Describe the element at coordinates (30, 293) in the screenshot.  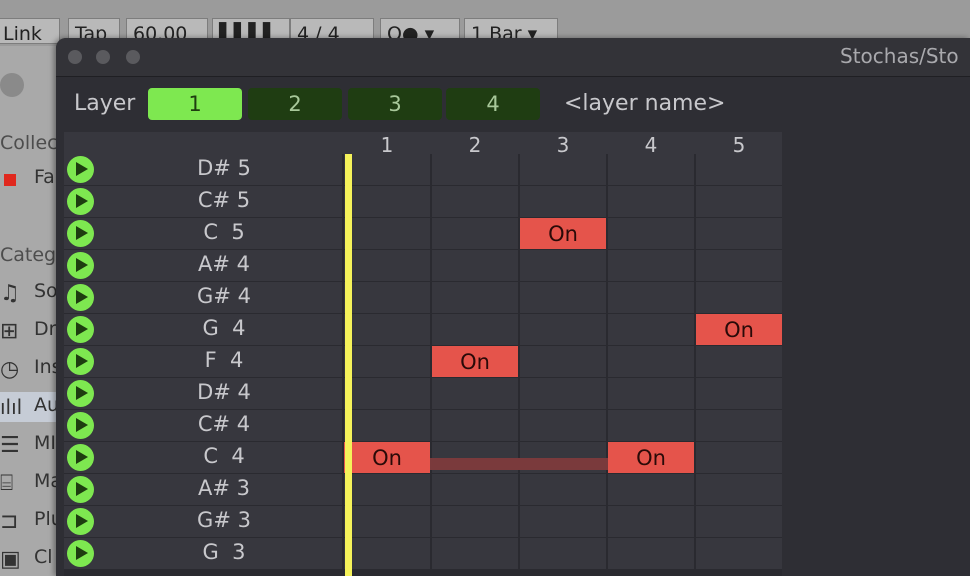
I see `category-sounds: ♫ So` at that location.